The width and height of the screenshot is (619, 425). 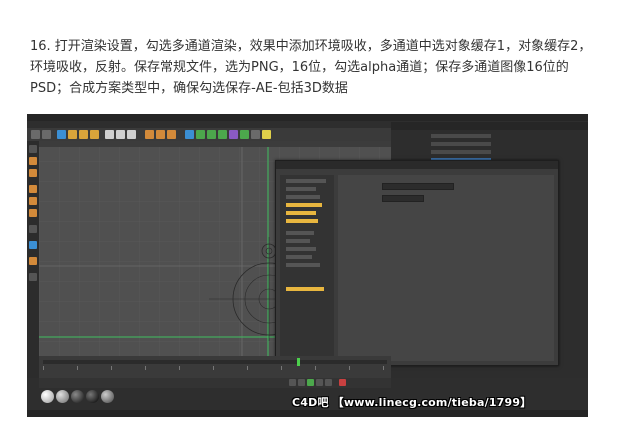 What do you see at coordinates (33, 149) in the screenshot?
I see `make-editable-icon` at bounding box center [33, 149].